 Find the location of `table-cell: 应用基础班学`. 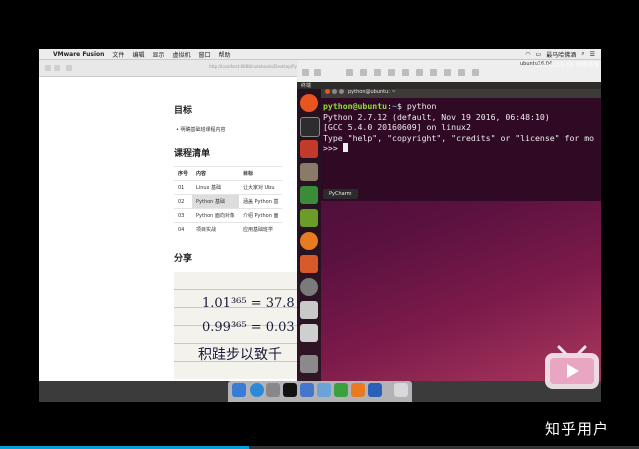

table-cell: 应用基础班学 is located at coordinates (260, 229).